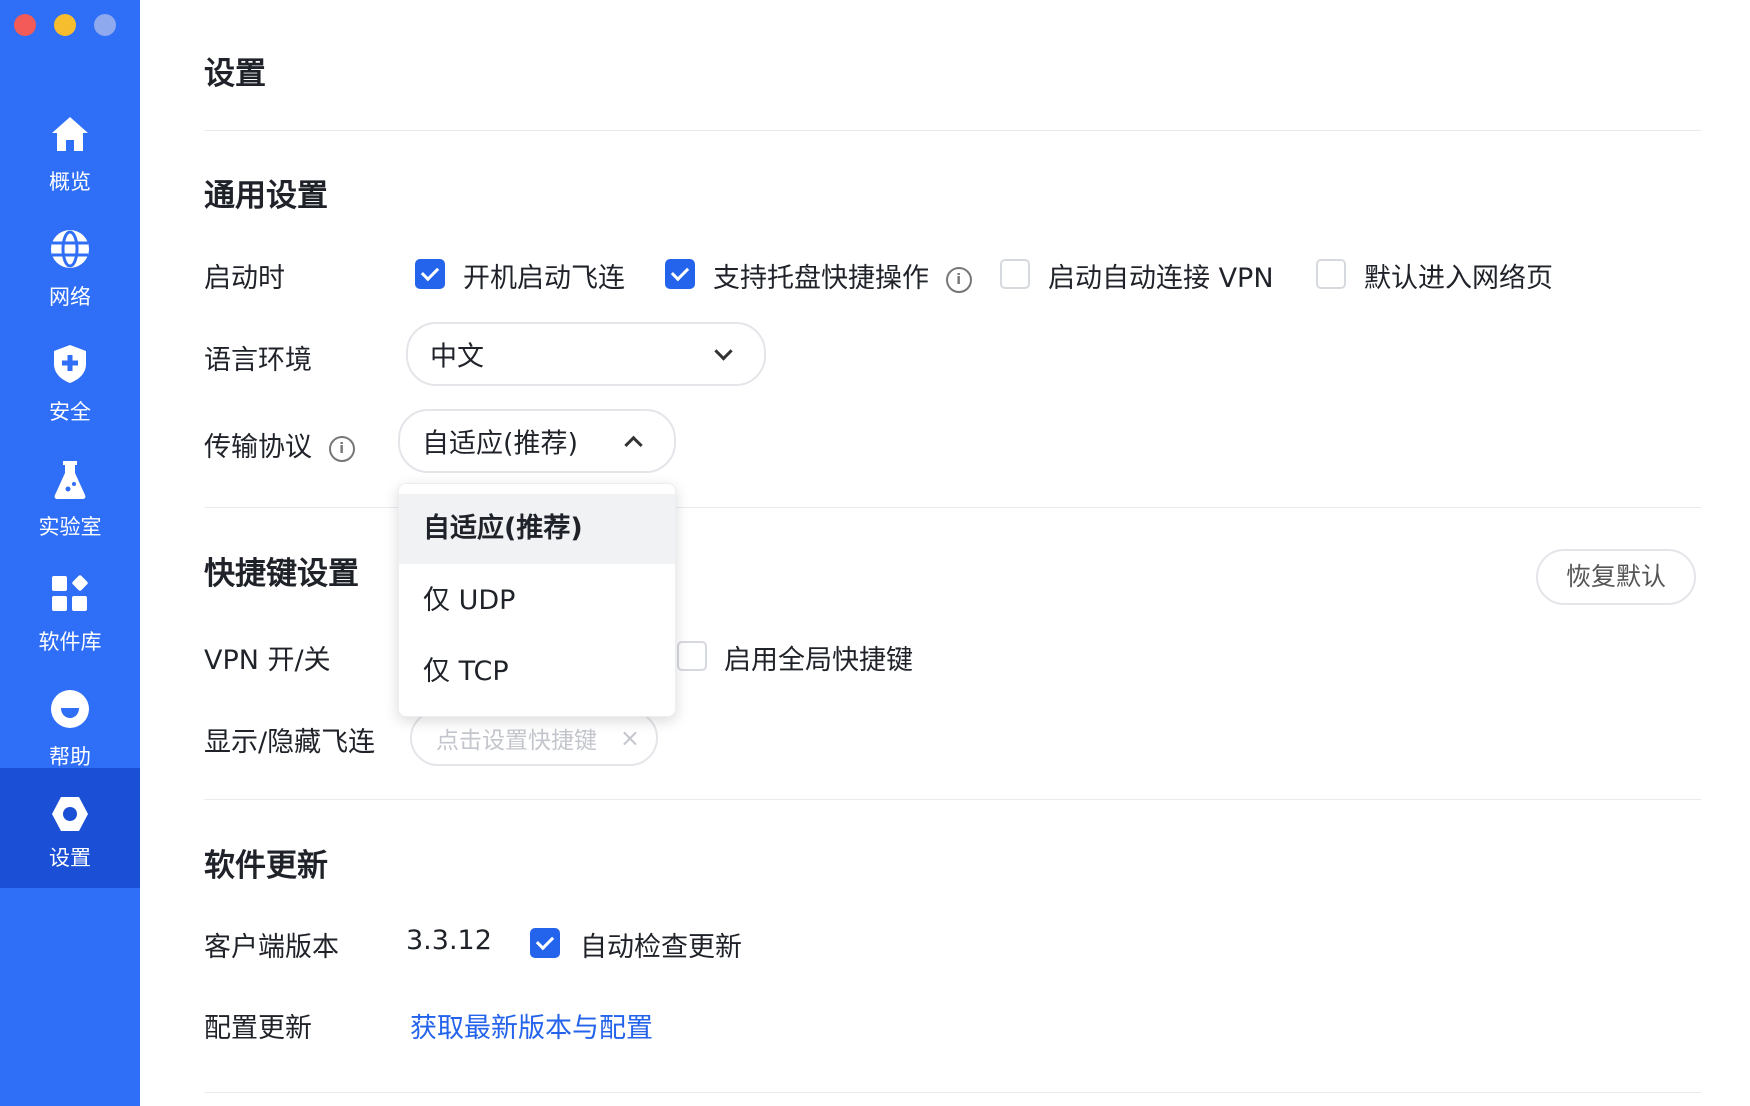 This screenshot has width=1750, height=1106. What do you see at coordinates (70, 134) in the screenshot?
I see `home-icon` at bounding box center [70, 134].